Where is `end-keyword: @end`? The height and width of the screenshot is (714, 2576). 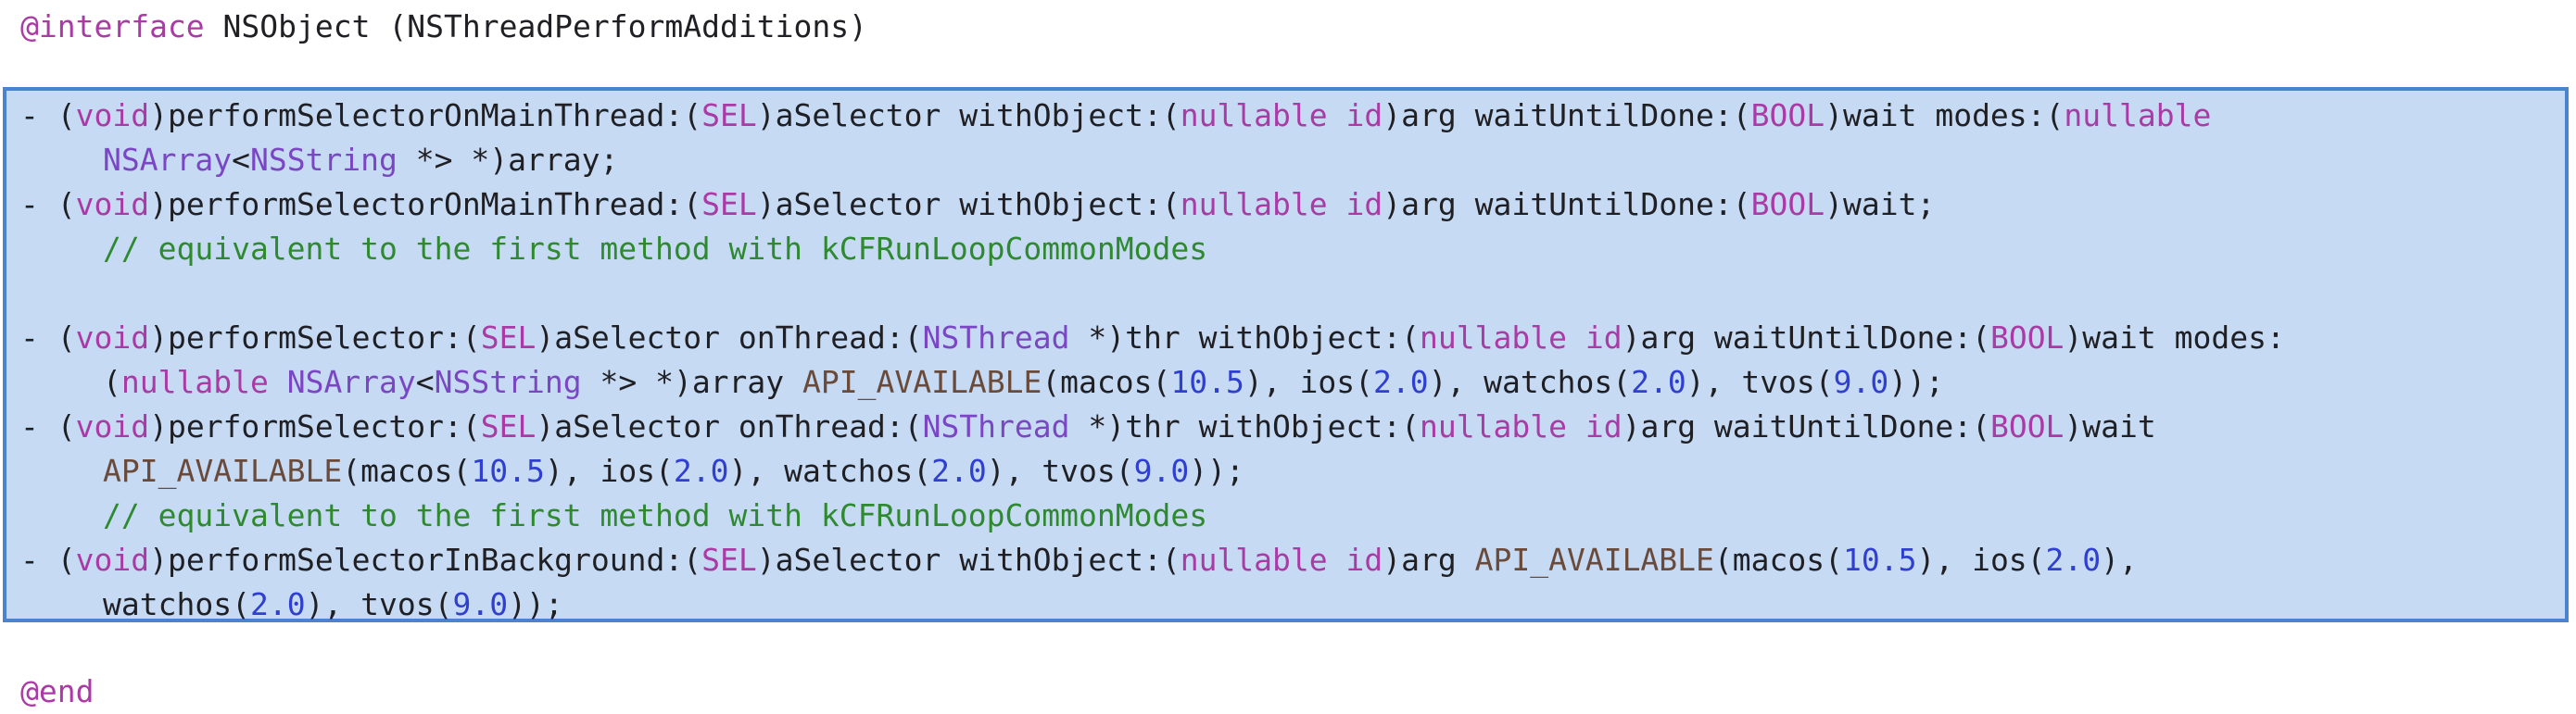 end-keyword: @end is located at coordinates (57, 691).